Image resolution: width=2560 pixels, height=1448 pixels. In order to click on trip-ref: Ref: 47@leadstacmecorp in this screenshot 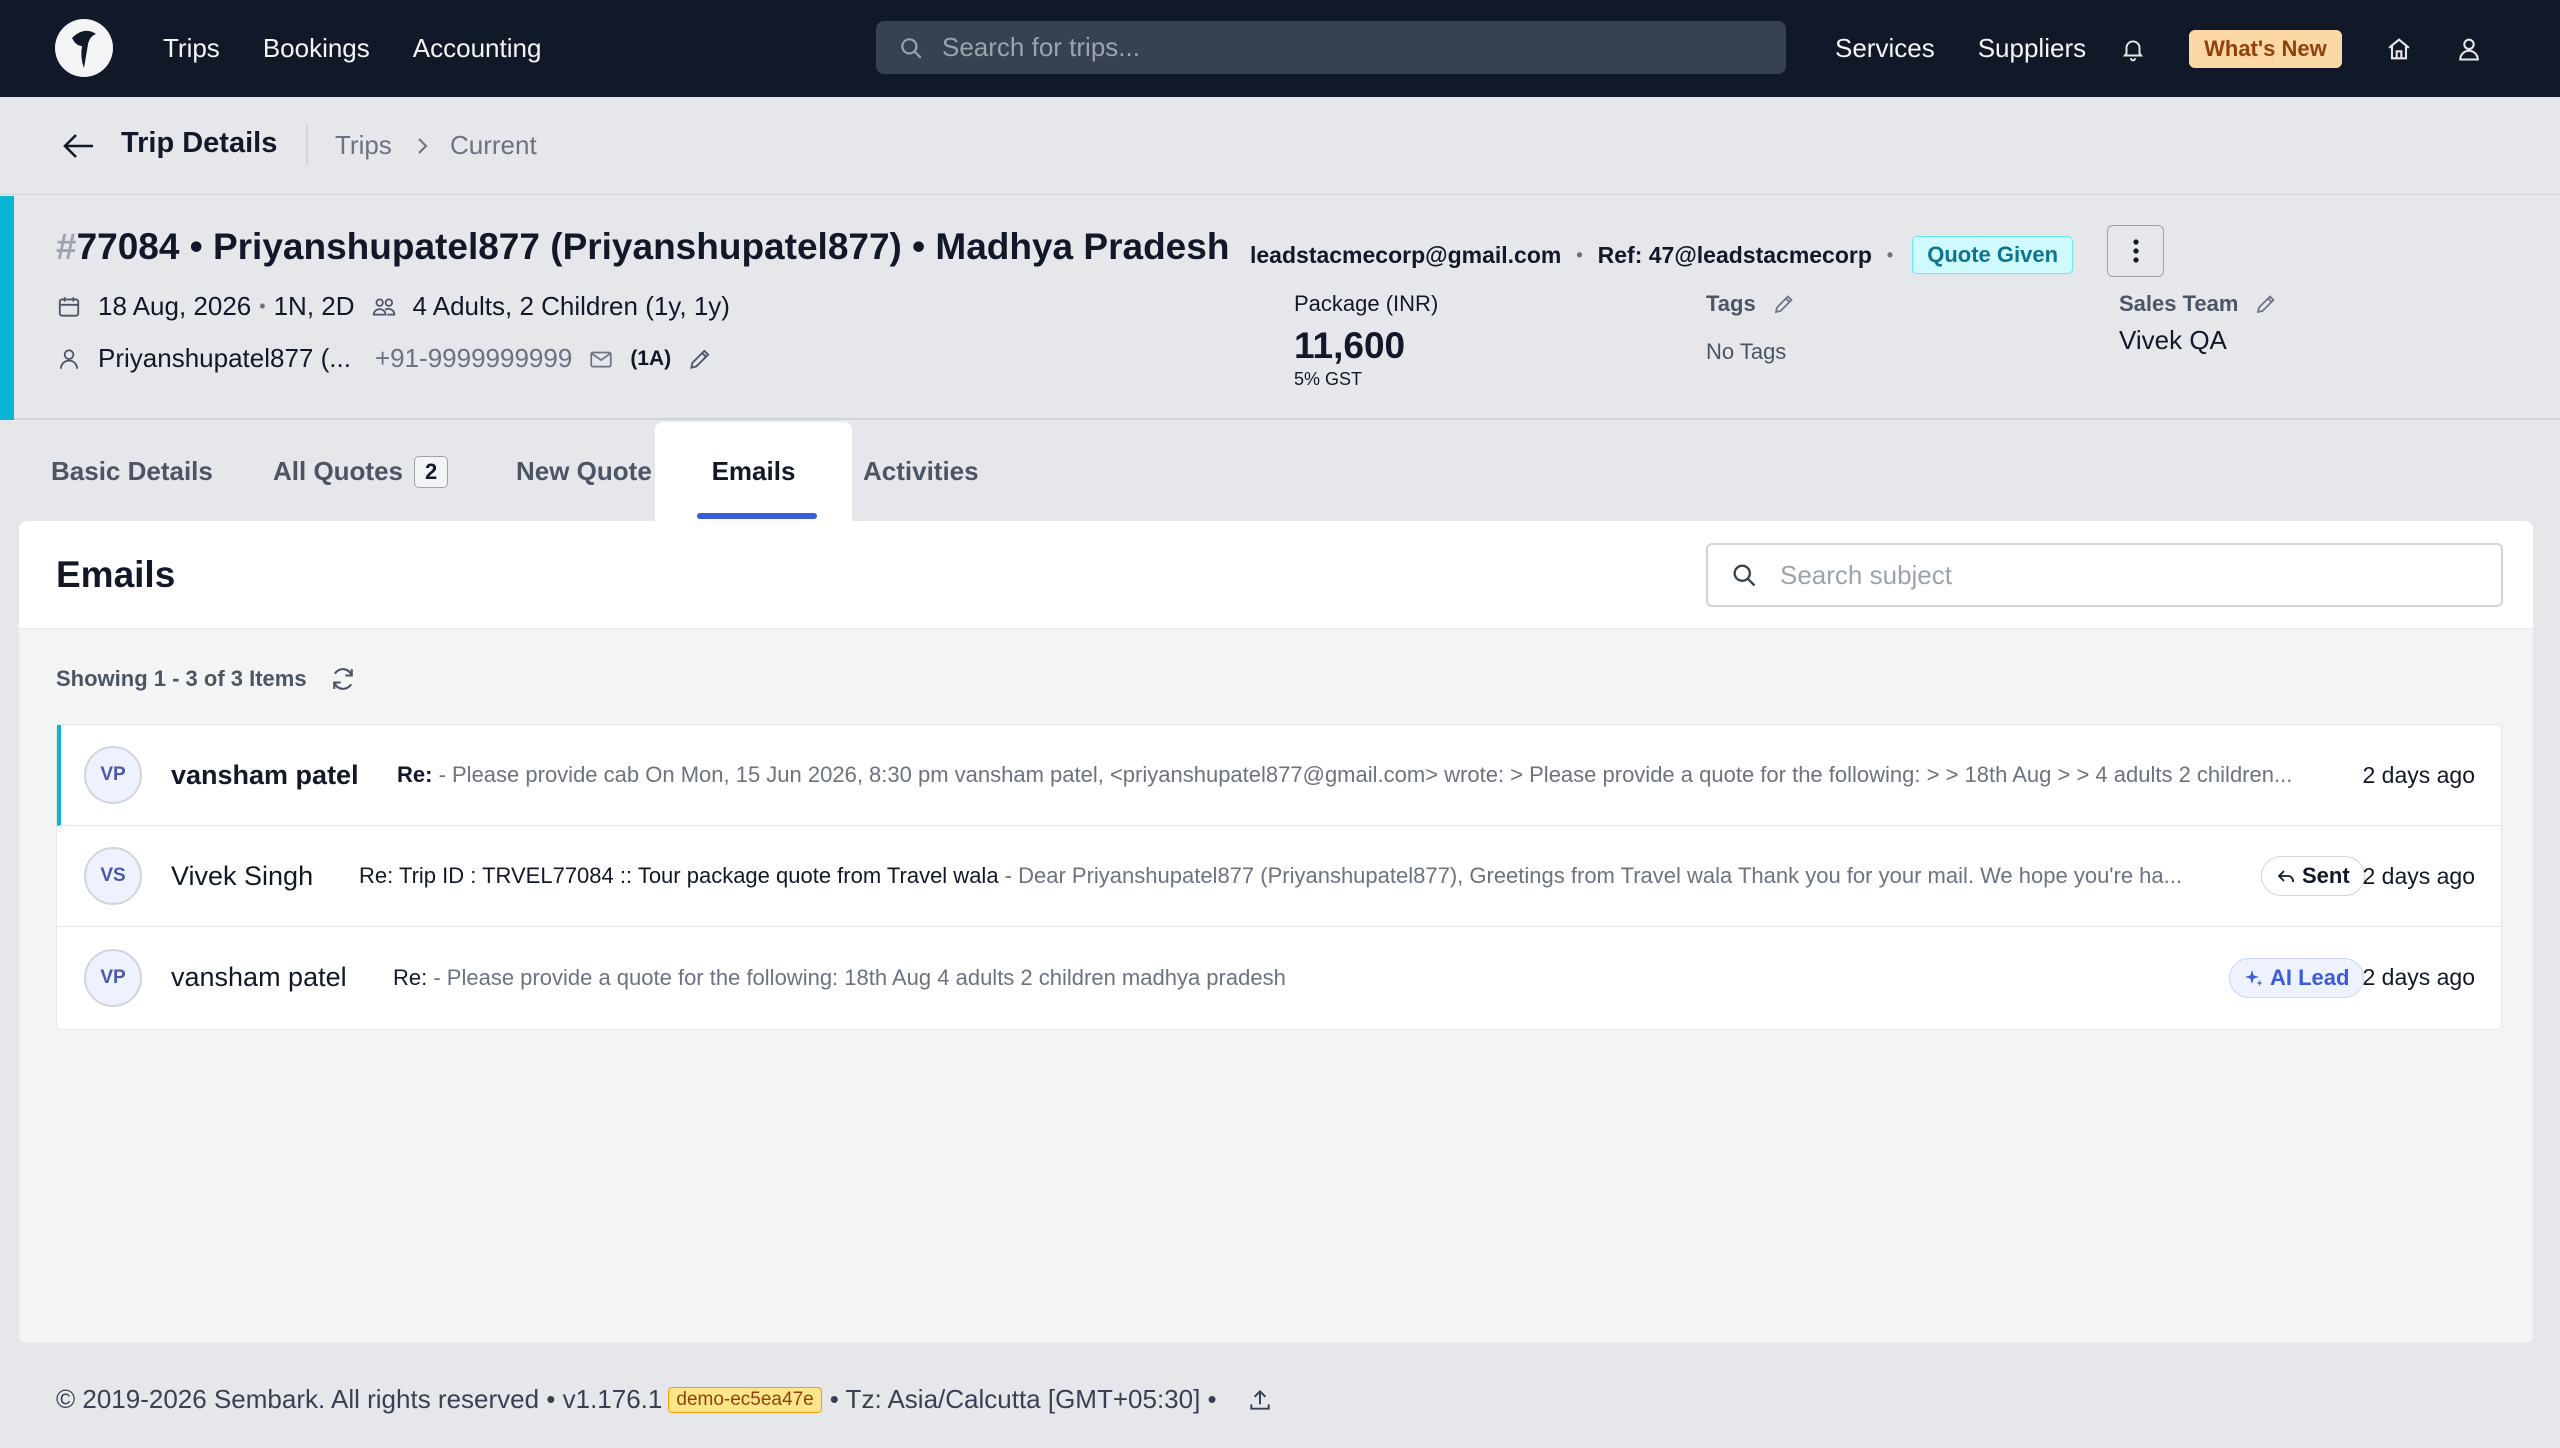, I will do `click(1734, 254)`.